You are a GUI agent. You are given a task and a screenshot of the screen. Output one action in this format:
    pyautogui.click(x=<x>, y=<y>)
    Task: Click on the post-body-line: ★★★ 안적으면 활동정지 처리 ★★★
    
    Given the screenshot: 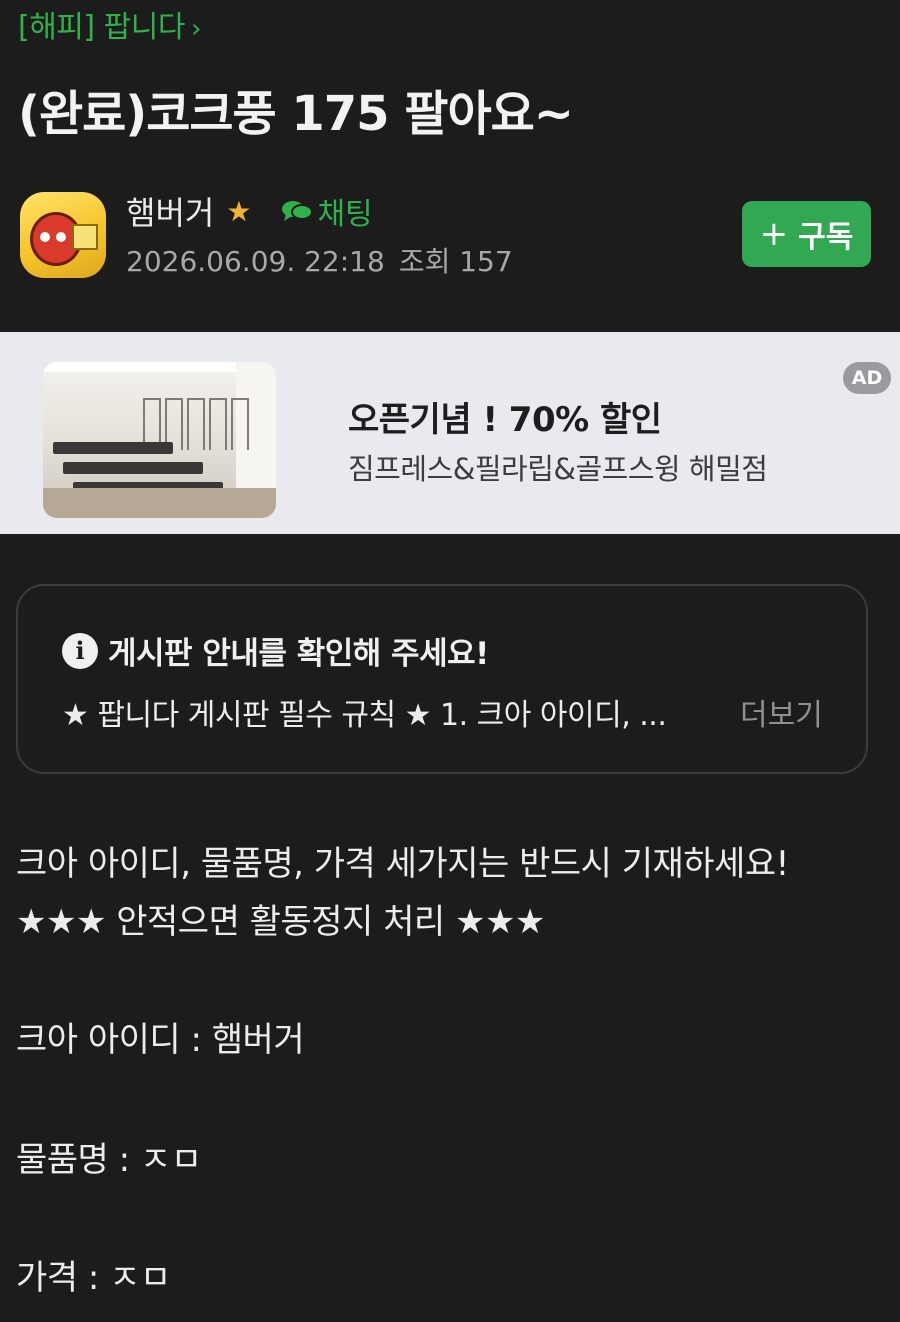 What is the action you would take?
    pyautogui.click(x=280, y=922)
    